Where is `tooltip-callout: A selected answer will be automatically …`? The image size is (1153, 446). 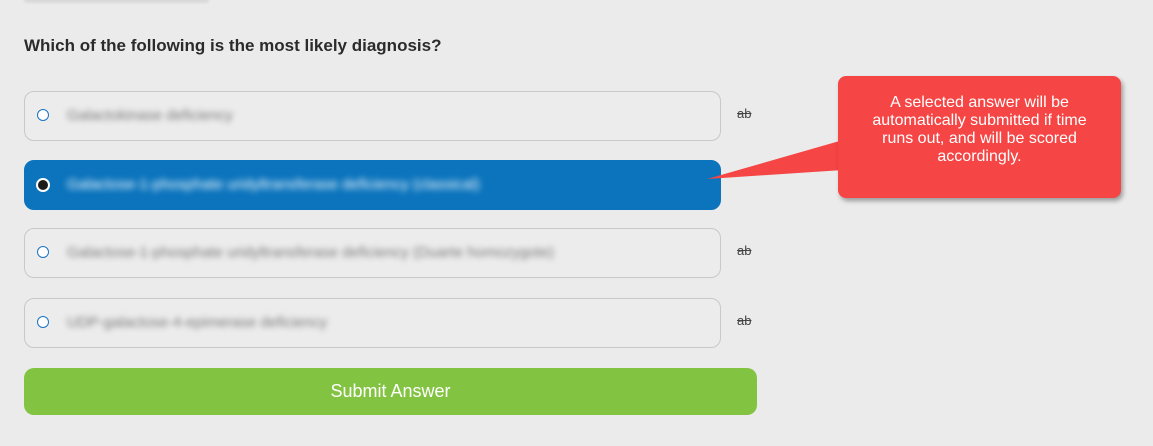
tooltip-callout: A selected answer will be automatically … is located at coordinates (979, 137).